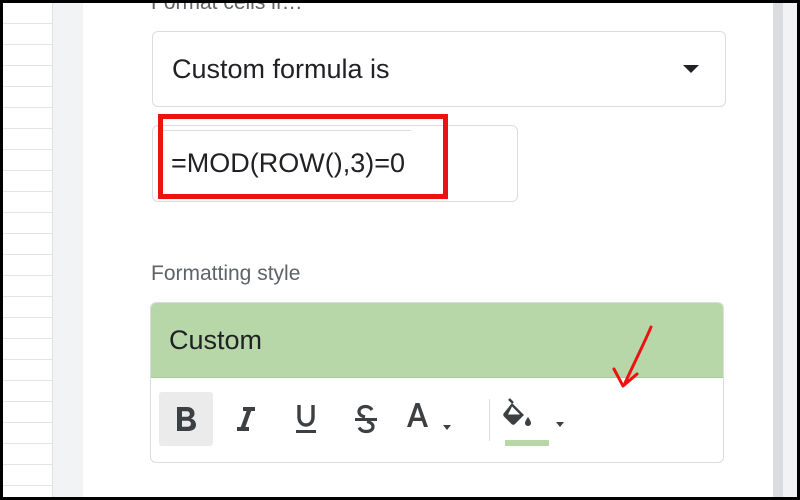 Image resolution: width=800 pixels, height=500 pixels. What do you see at coordinates (489, 420) in the screenshot?
I see `toolbar-divider` at bounding box center [489, 420].